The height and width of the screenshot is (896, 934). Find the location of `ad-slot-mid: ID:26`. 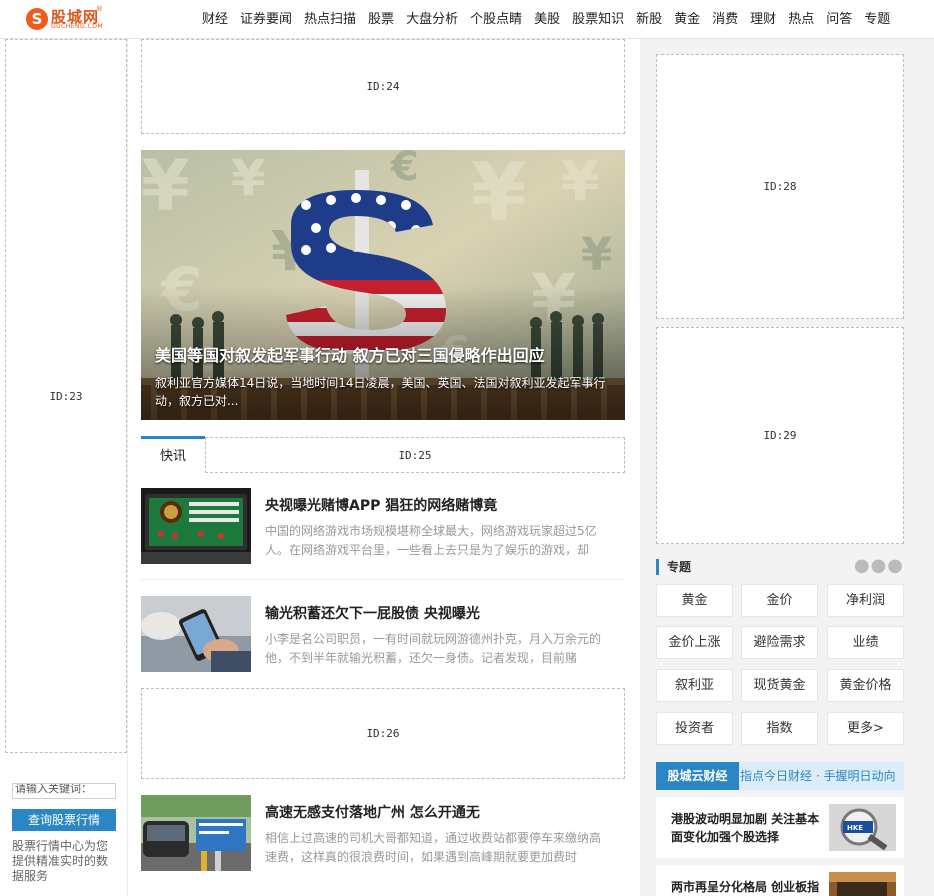

ad-slot-mid: ID:26 is located at coordinates (383, 733).